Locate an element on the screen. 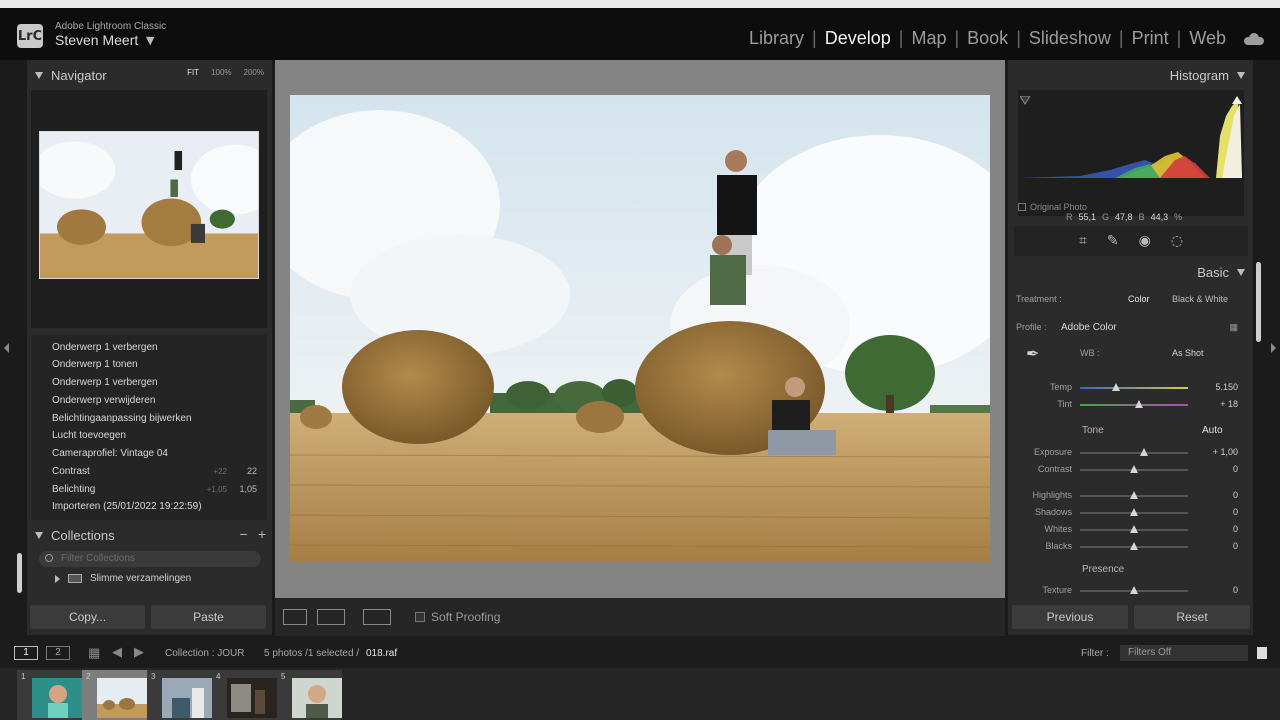 Image resolution: width=1280 pixels, height=720 pixels. zoom-fit: FIT is located at coordinates (193, 72).